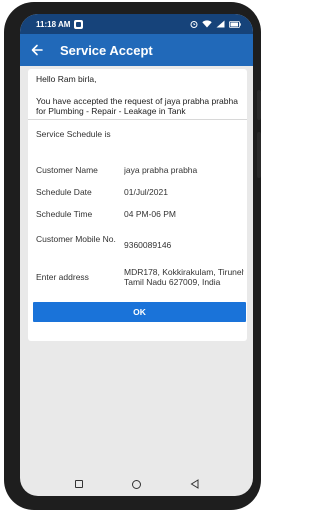 The height and width of the screenshot is (512, 320). Describe the element at coordinates (148, 245) in the screenshot. I see `customer-mobile-value: 9360089146` at that location.